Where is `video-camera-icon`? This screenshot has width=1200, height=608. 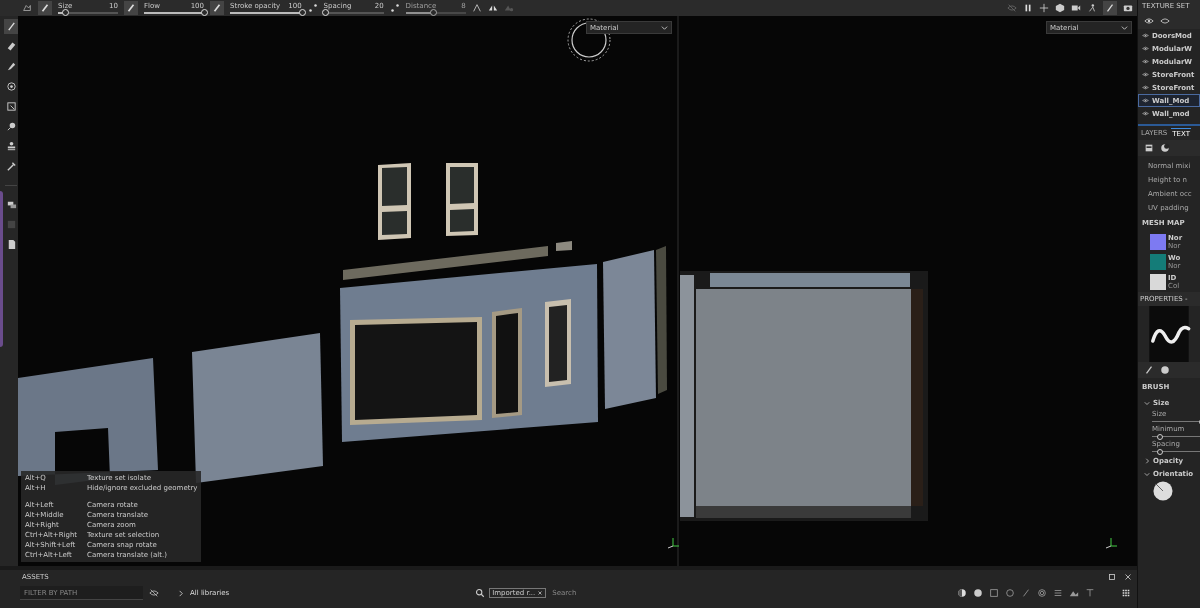 video-camera-icon is located at coordinates (1076, 8).